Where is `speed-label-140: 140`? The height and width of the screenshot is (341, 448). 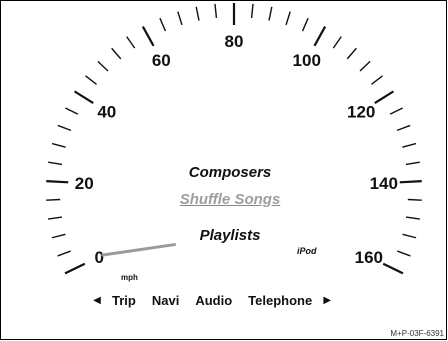
speed-label-140: 140 is located at coordinates (384, 183).